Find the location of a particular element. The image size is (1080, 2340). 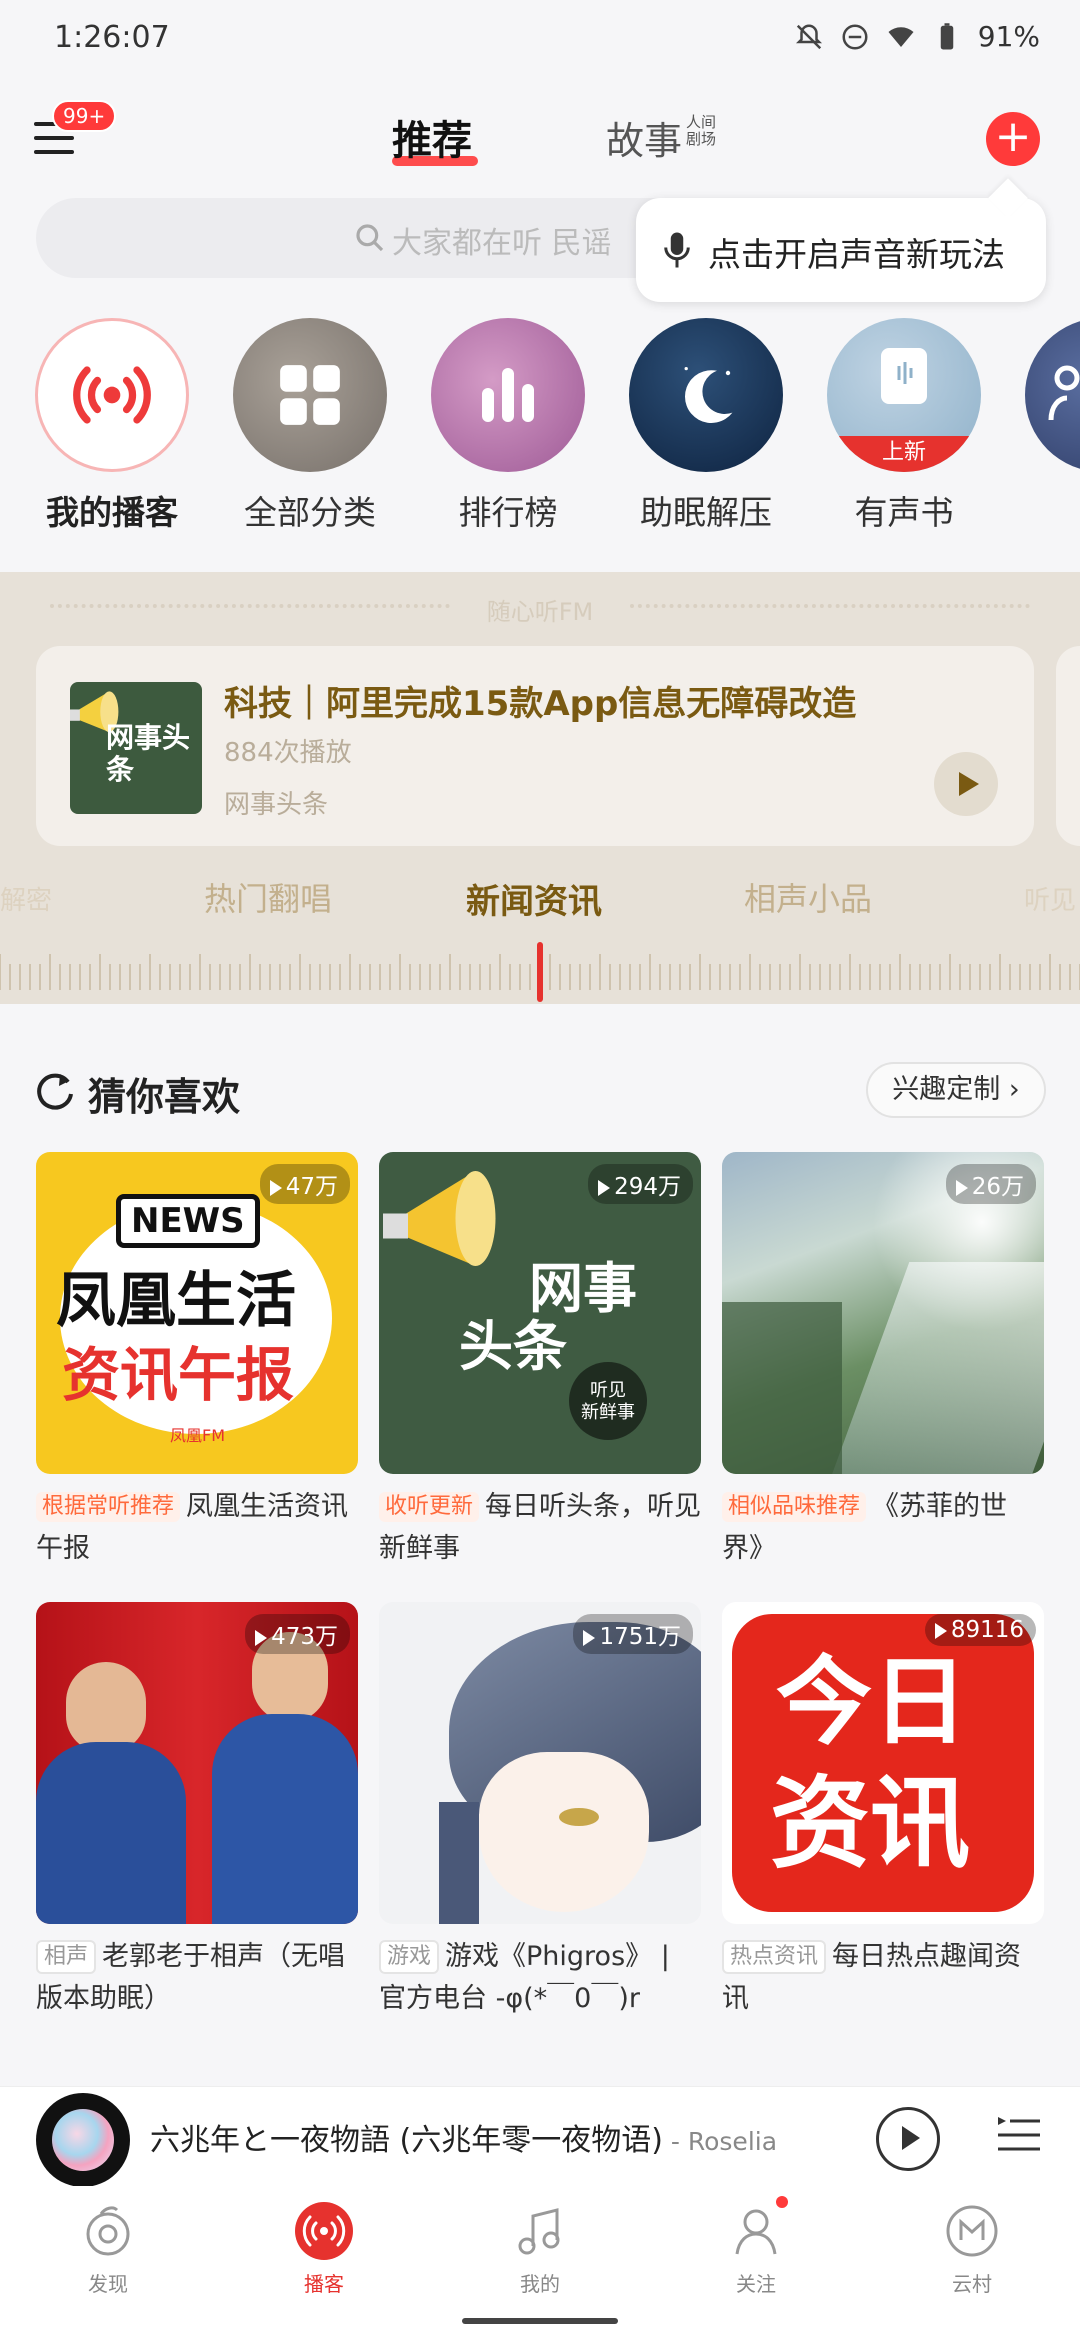

play-count: 473万 is located at coordinates (297, 1634).